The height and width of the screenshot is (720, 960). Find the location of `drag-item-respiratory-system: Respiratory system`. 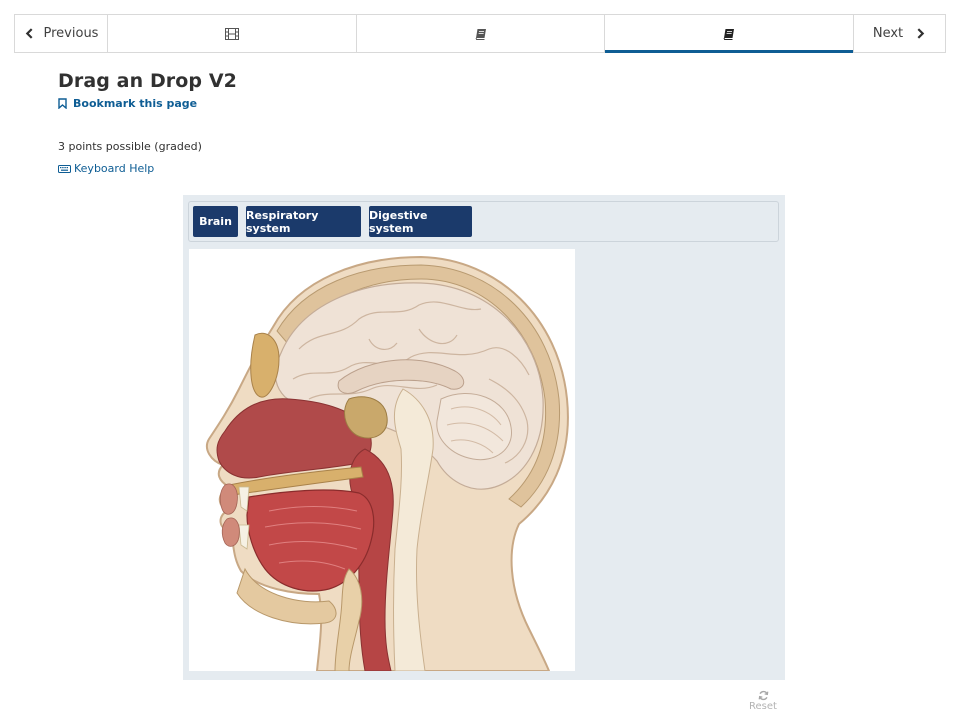

drag-item-respiratory-system: Respiratory system is located at coordinates (303, 221).